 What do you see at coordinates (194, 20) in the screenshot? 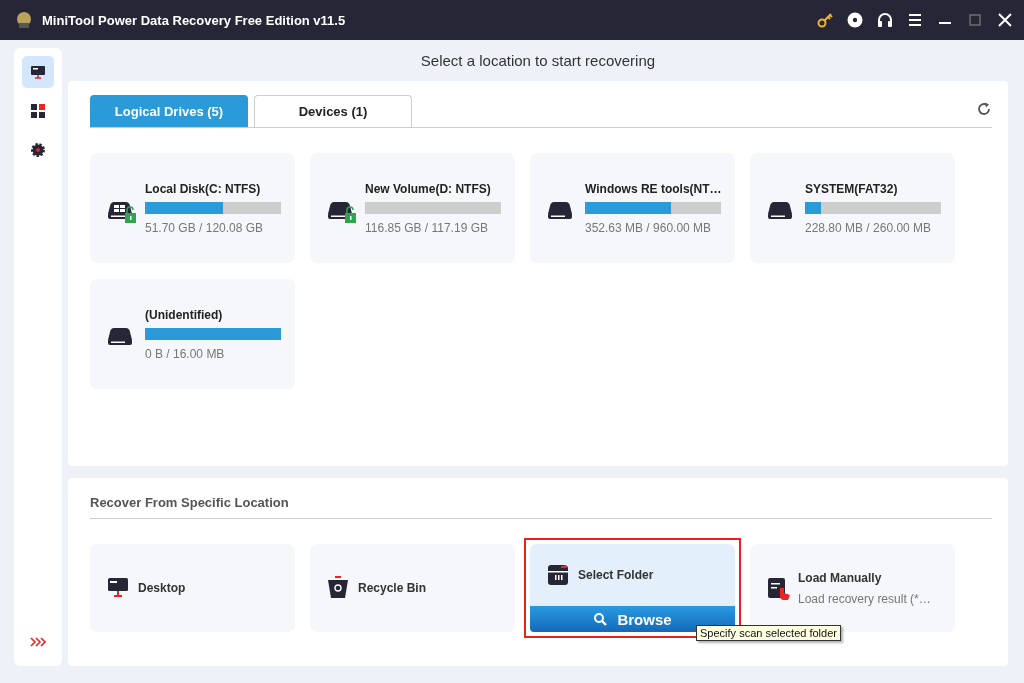
I see `window-title: MiniTool Power Data Recovery Free Edition v11.5` at bounding box center [194, 20].